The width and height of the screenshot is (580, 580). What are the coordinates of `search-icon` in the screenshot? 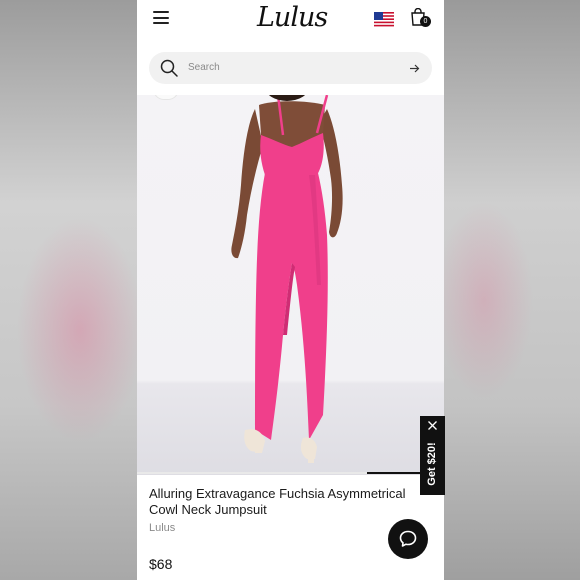 It's located at (169, 68).